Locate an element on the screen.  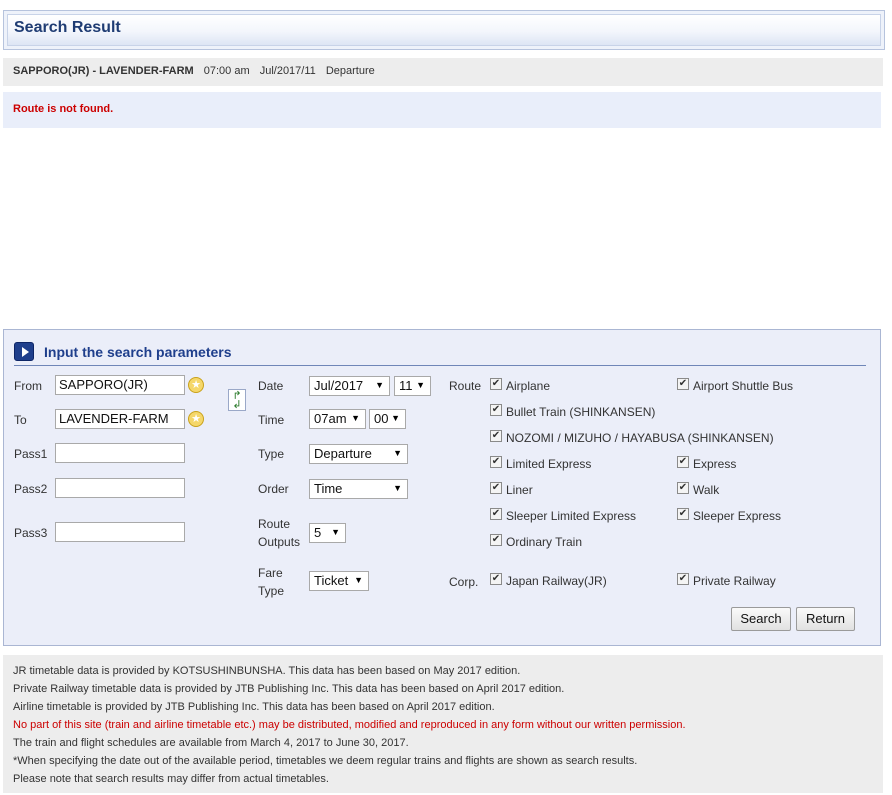
type-value: Departure is located at coordinates (343, 453).